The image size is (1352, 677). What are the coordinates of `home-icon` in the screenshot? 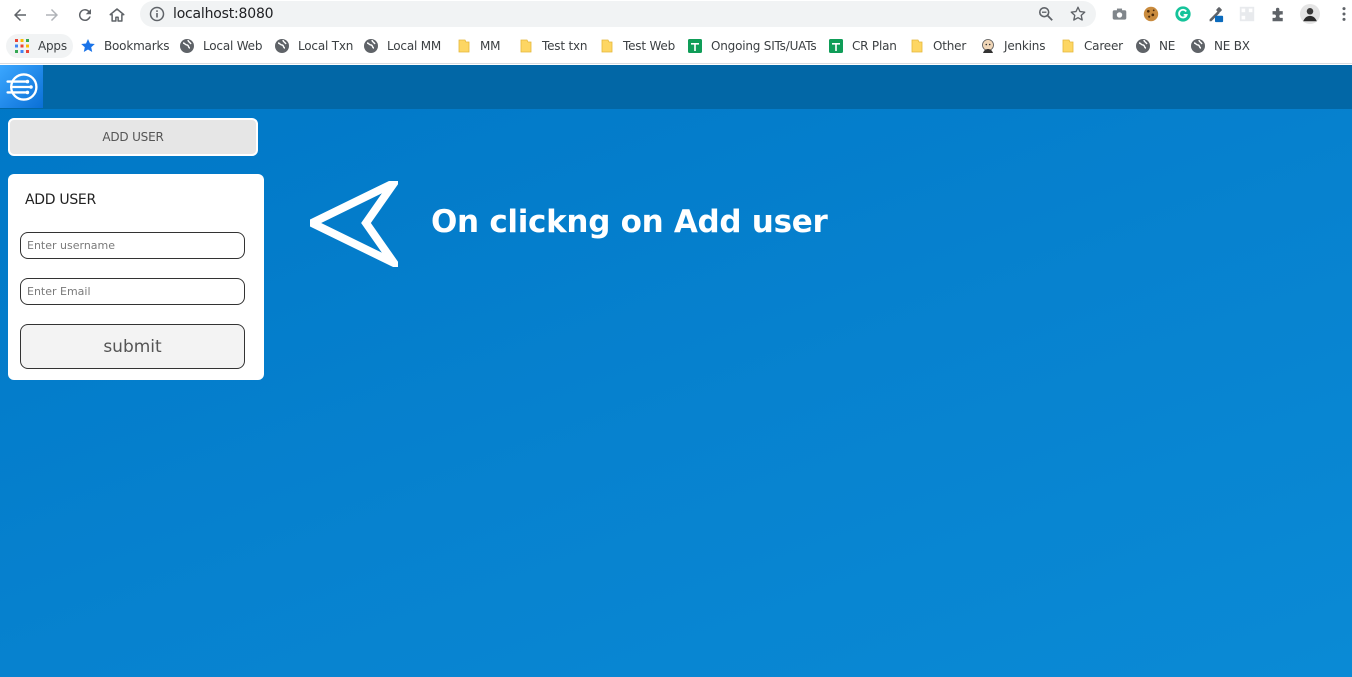 It's located at (117, 15).